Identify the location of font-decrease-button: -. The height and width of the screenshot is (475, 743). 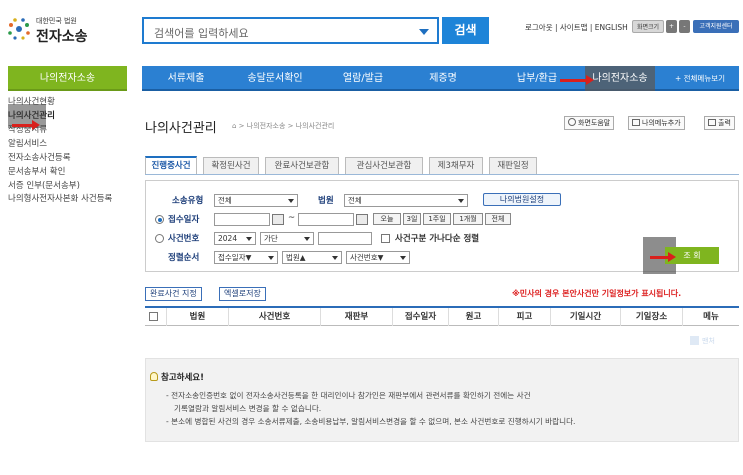
(684, 26).